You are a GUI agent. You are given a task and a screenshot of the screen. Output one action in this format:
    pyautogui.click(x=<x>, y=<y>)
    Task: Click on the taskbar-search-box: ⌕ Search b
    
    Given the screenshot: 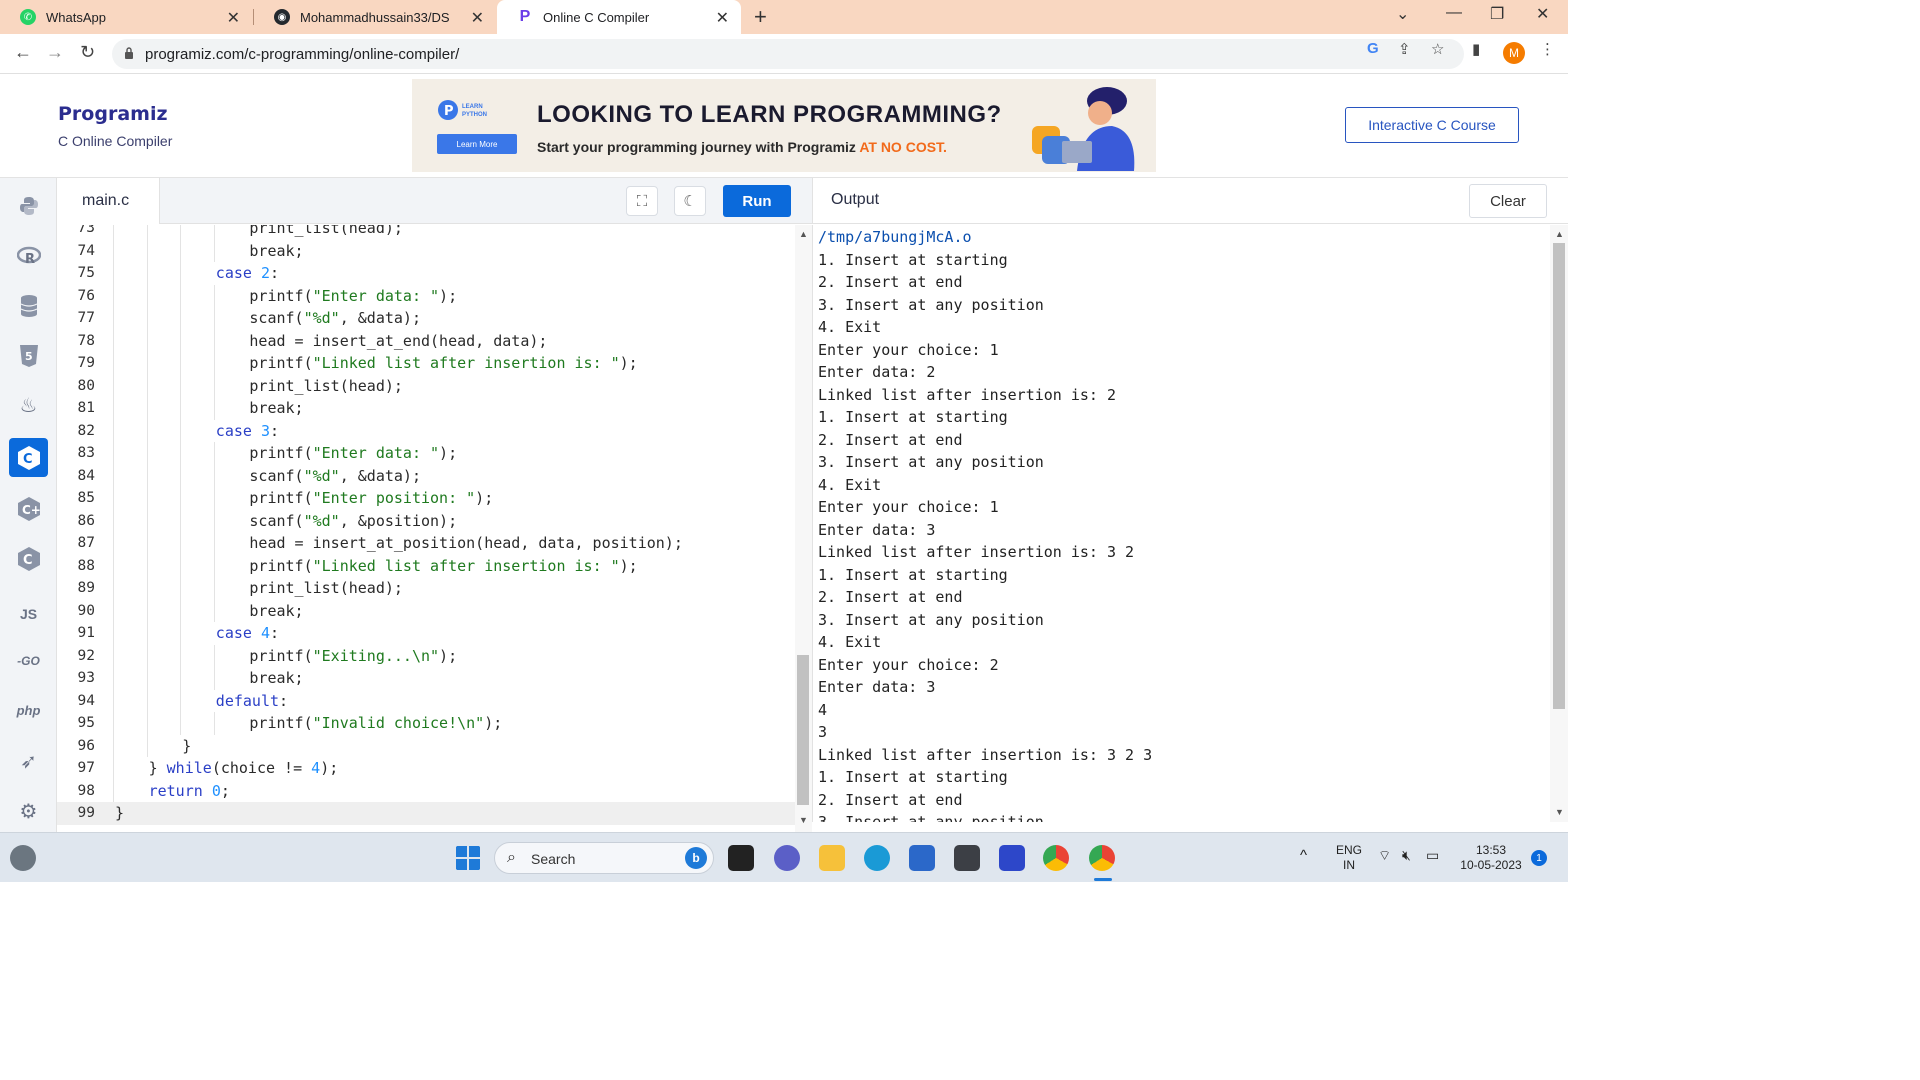 What is the action you would take?
    pyautogui.click(x=604, y=858)
    